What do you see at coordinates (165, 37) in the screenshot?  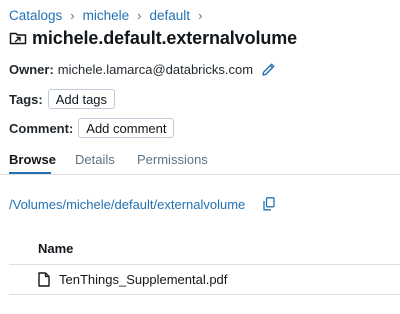 I see `page-title: michele.default.externalvolume` at bounding box center [165, 37].